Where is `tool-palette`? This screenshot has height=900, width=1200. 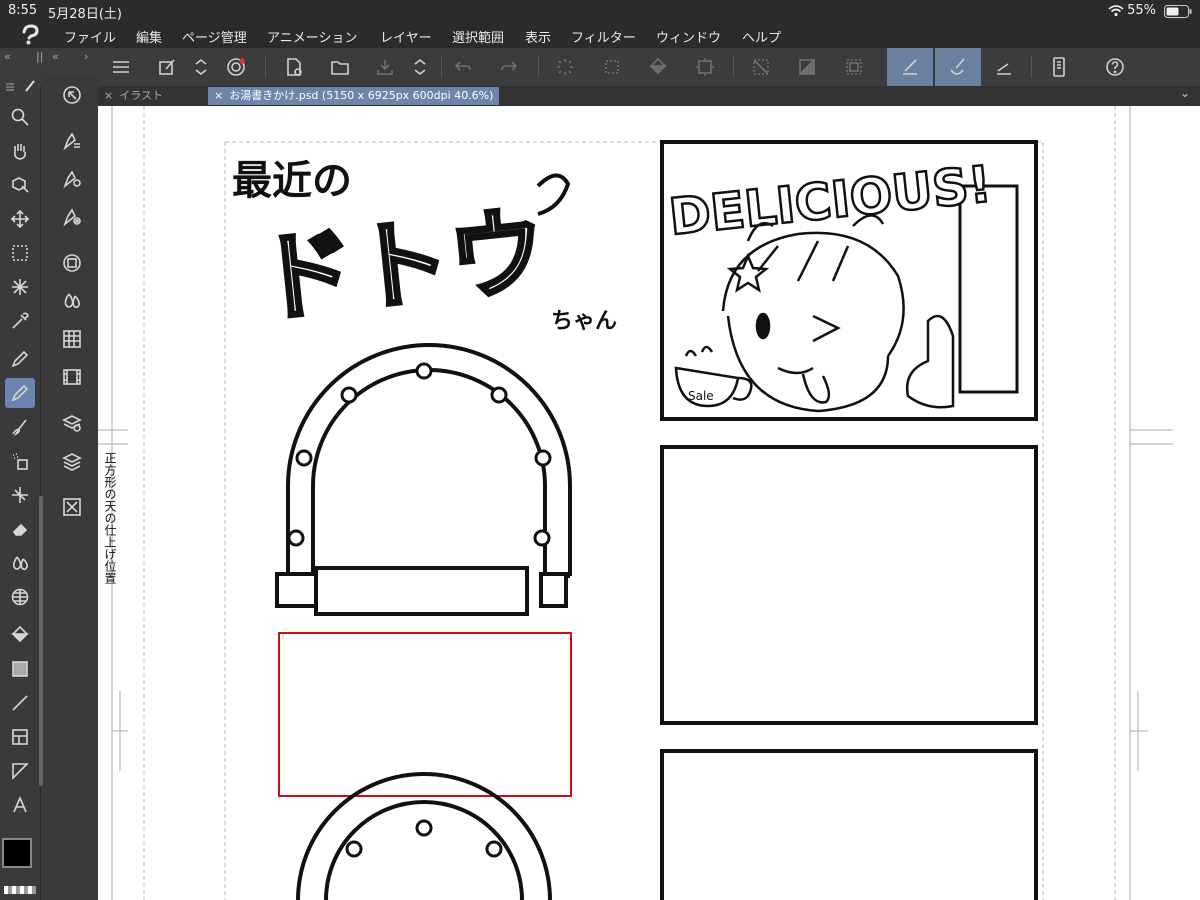 tool-palette is located at coordinates (20, 490).